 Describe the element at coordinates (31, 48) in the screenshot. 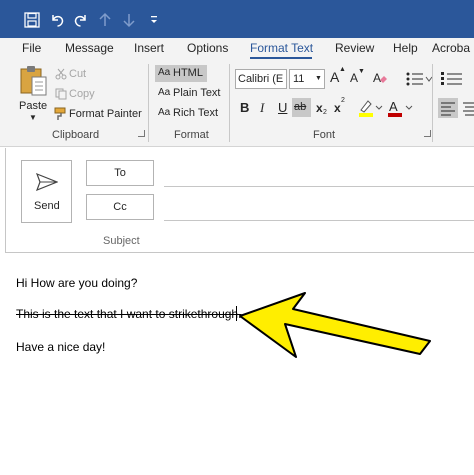

I see `tab-file: File` at that location.